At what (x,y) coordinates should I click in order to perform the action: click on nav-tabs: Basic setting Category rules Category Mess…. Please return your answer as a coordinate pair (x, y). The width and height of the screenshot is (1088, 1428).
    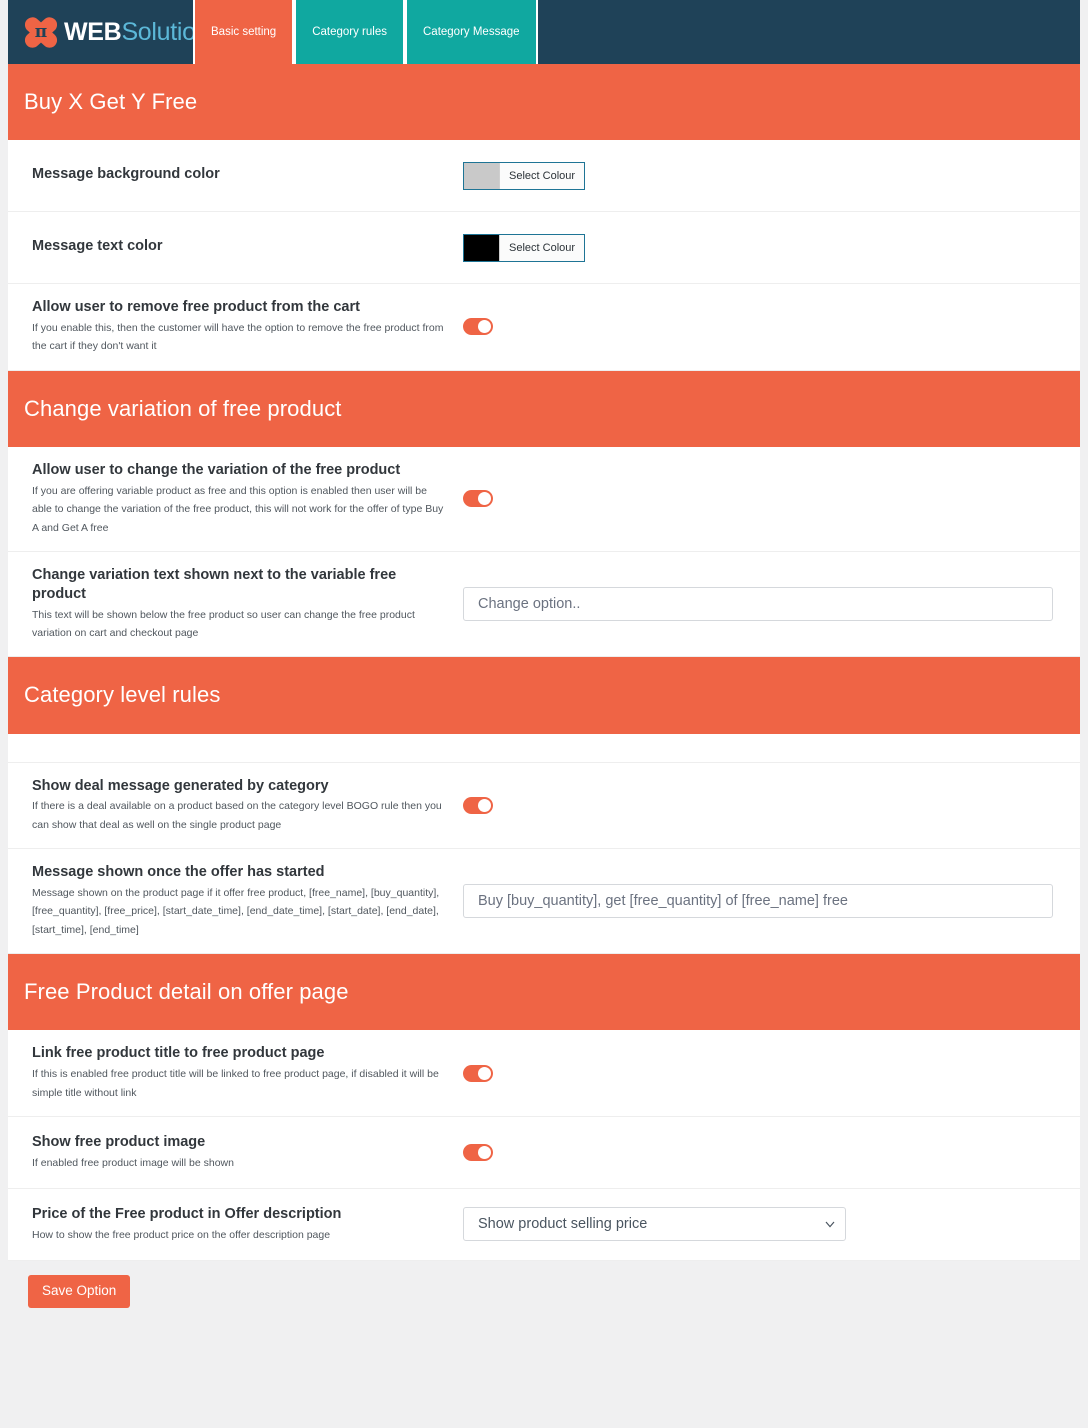
    Looking at the image, I should click on (365, 32).